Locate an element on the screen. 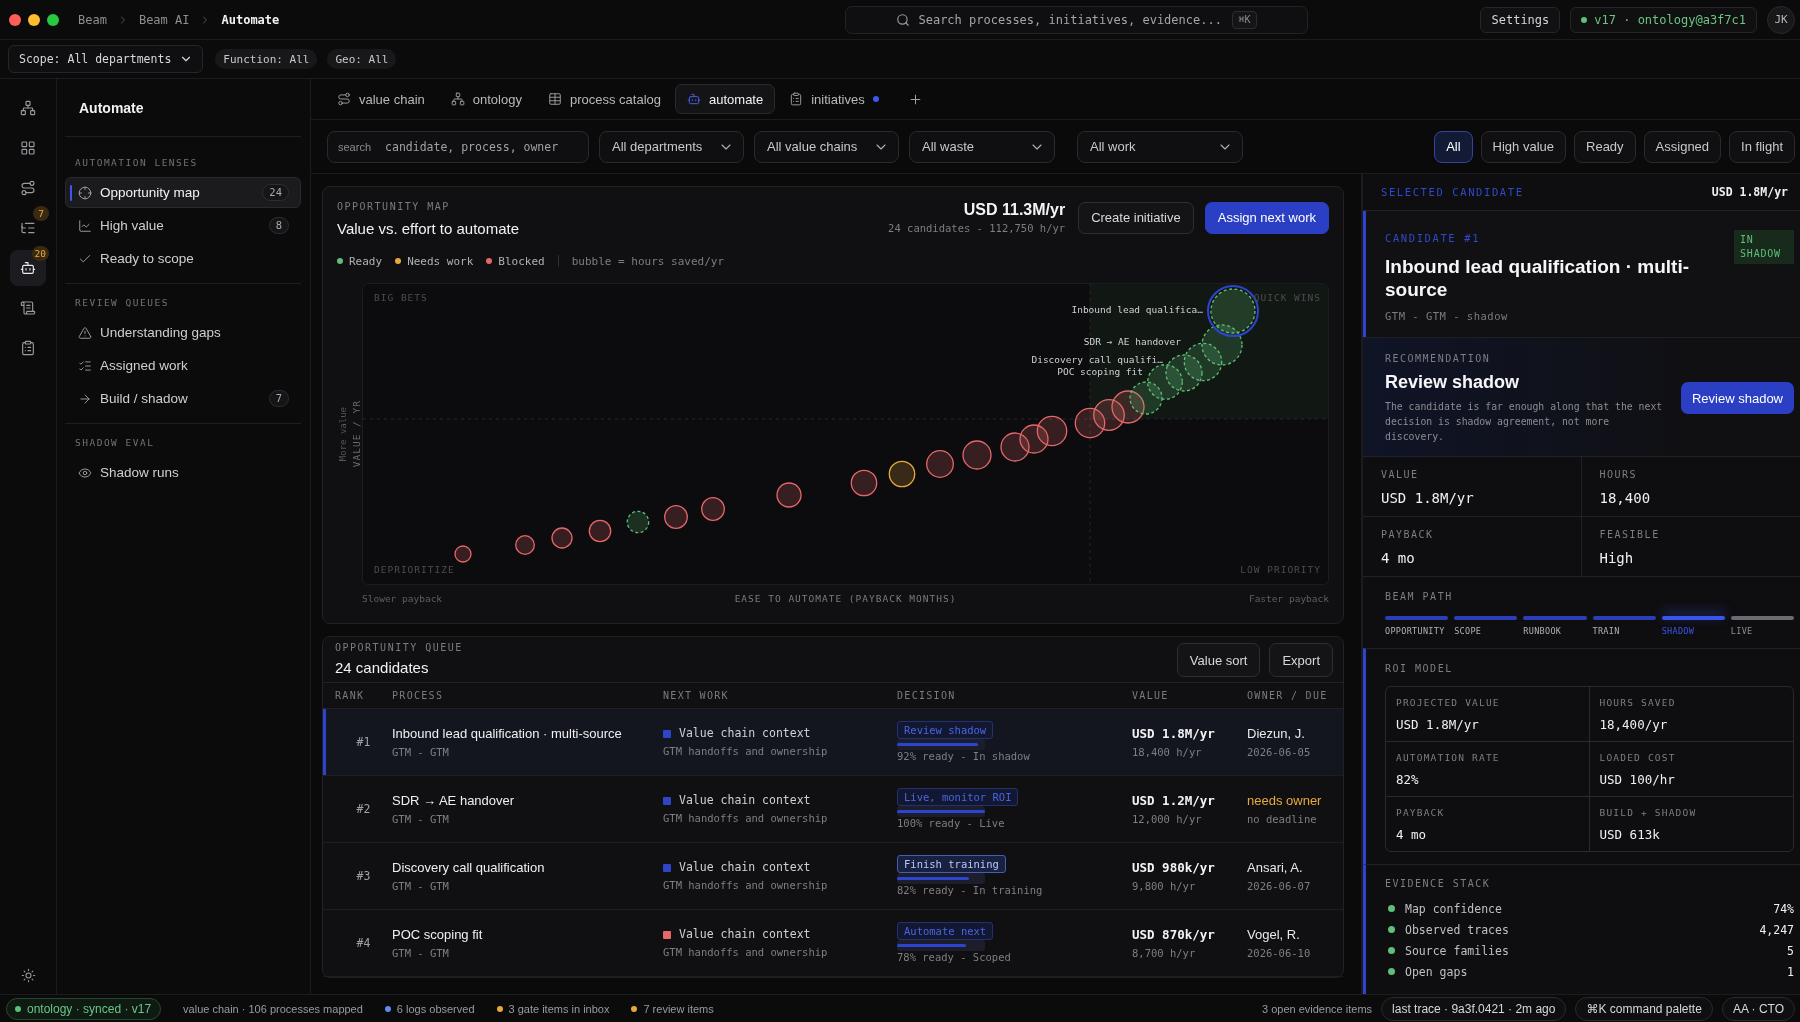 This screenshot has height=1022, width=1800. candidate-title: Inbound lead qualification · multi-source is located at coordinates (1537, 278).